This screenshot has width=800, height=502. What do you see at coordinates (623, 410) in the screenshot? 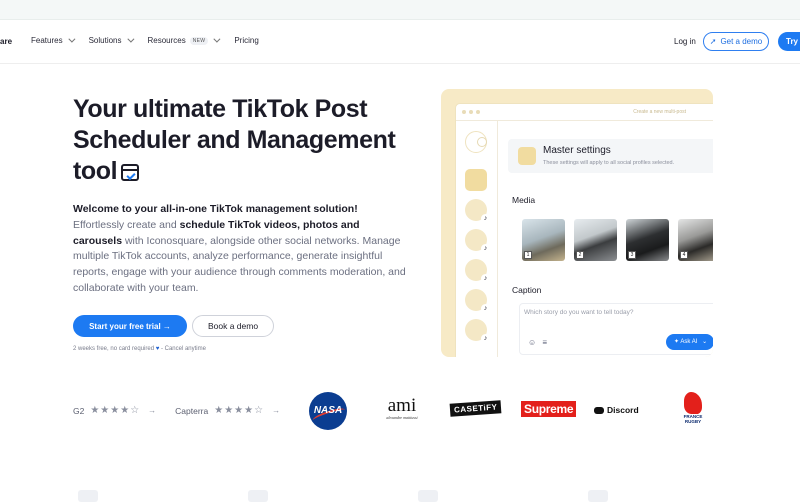
I see `discord-logo-text: Discord` at bounding box center [623, 410].